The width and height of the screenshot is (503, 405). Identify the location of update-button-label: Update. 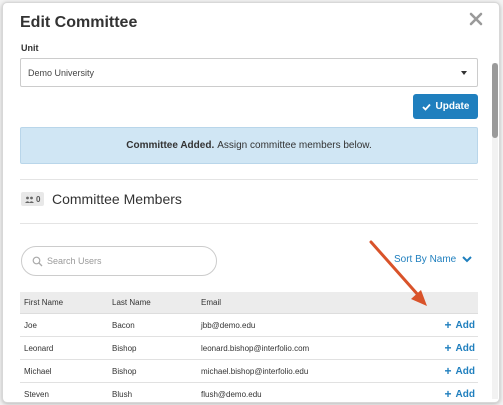
(452, 106).